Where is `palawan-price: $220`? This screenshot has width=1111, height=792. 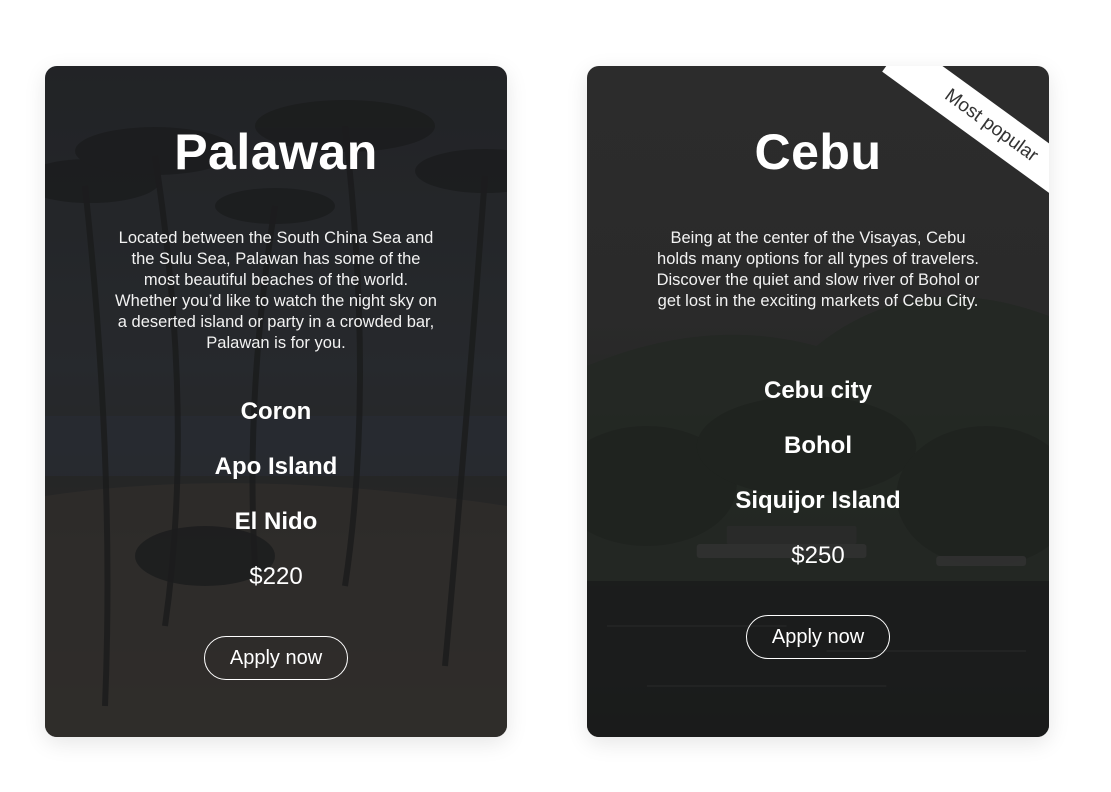
palawan-price: $220 is located at coordinates (276, 576).